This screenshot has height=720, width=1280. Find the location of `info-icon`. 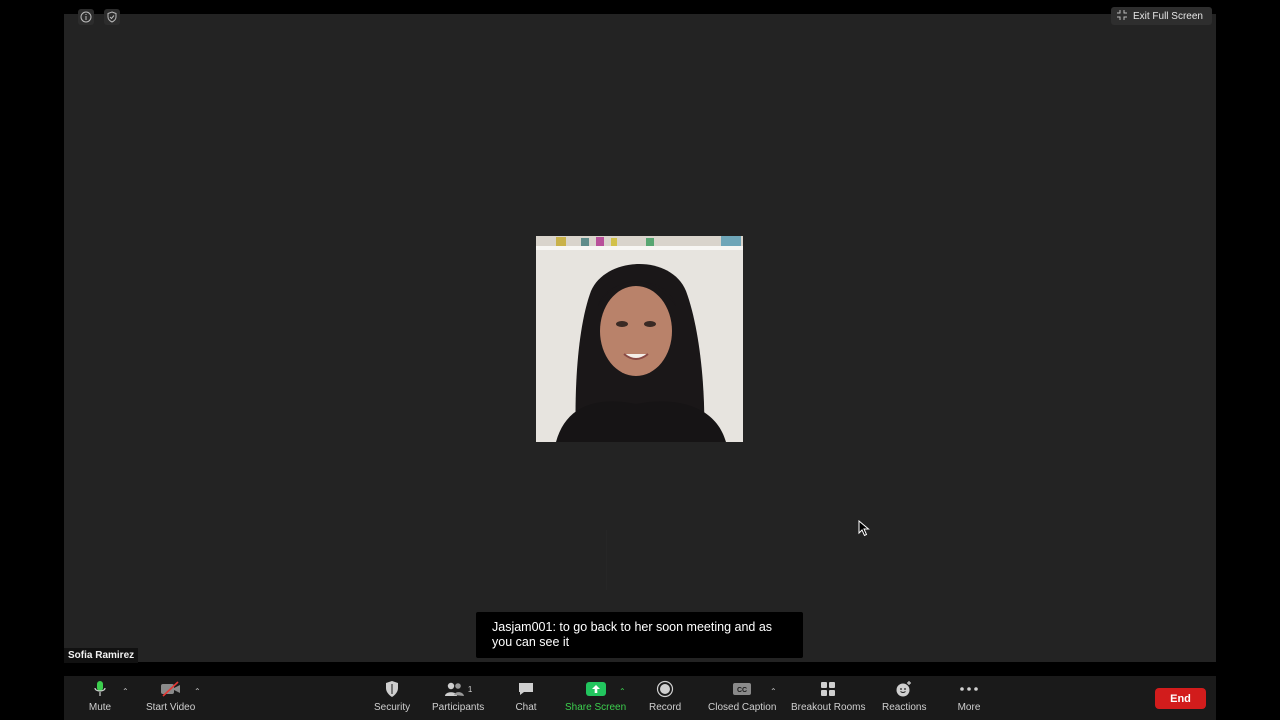

info-icon is located at coordinates (86, 17).